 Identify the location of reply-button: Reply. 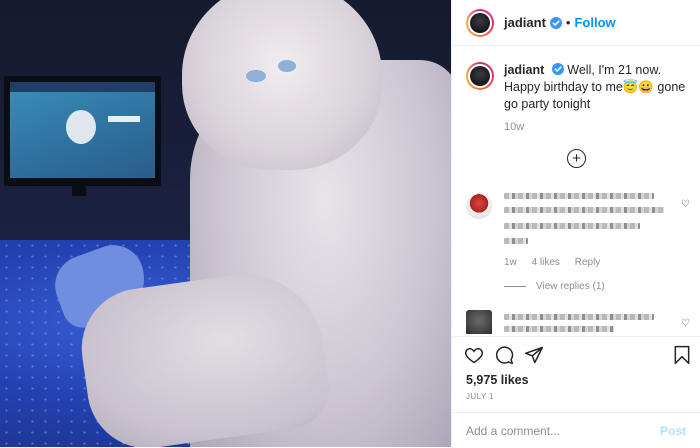
(588, 262).